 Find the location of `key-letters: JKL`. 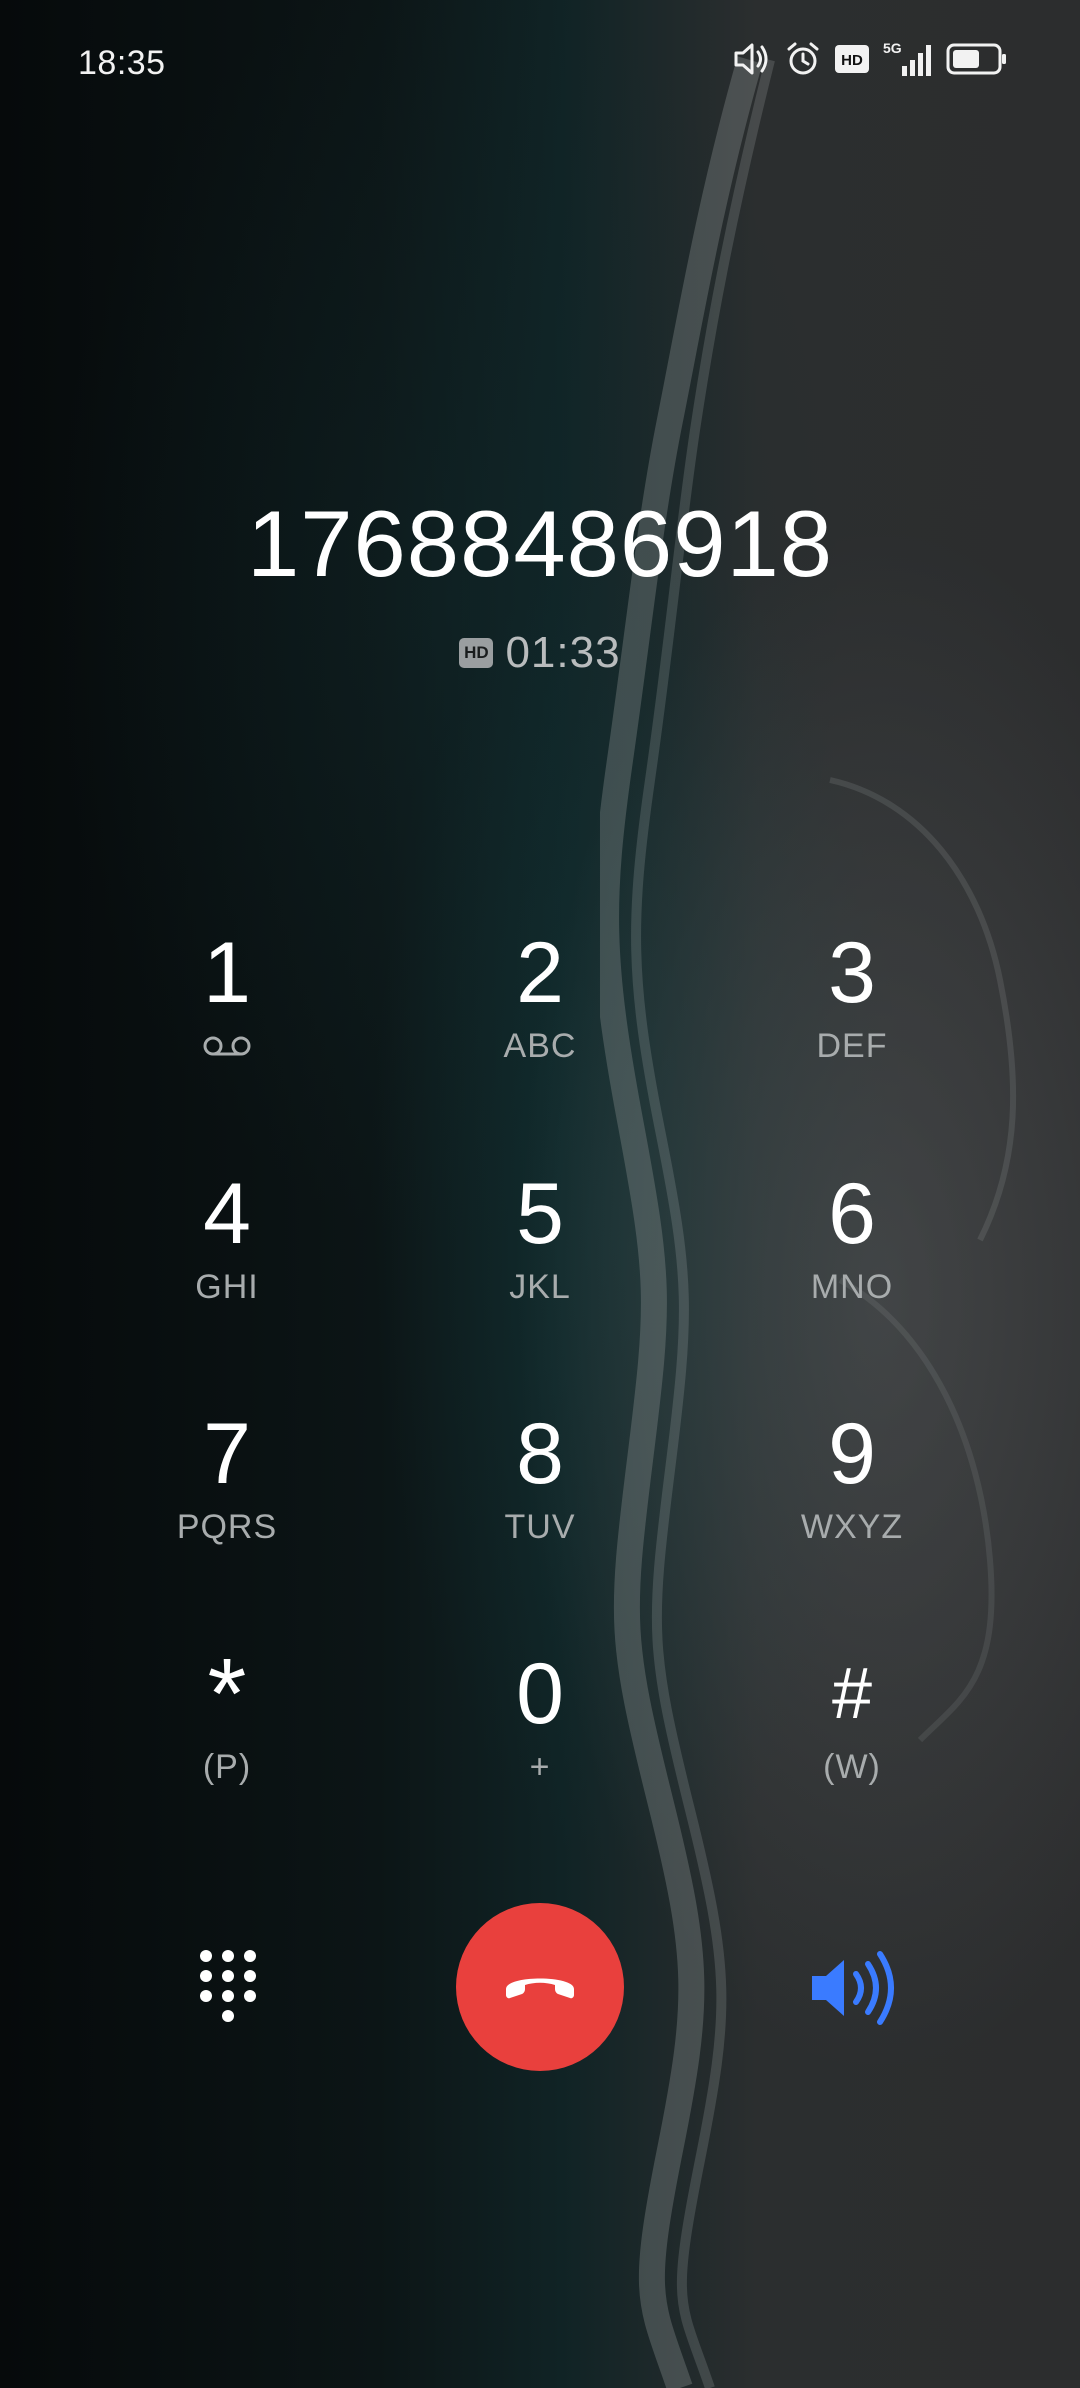

key-letters: JKL is located at coordinates (540, 1287).